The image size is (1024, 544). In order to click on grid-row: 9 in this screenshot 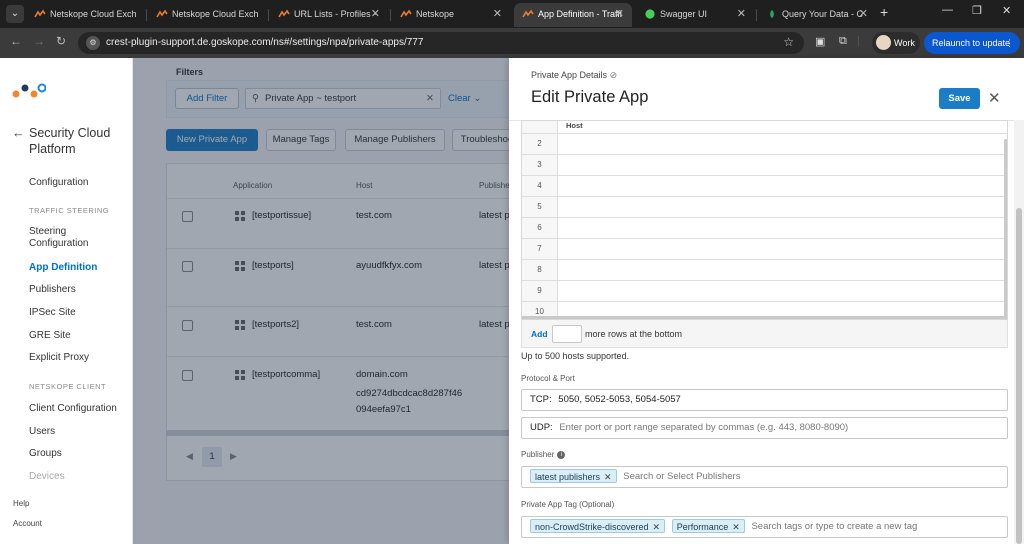, I will do `click(764, 291)`.